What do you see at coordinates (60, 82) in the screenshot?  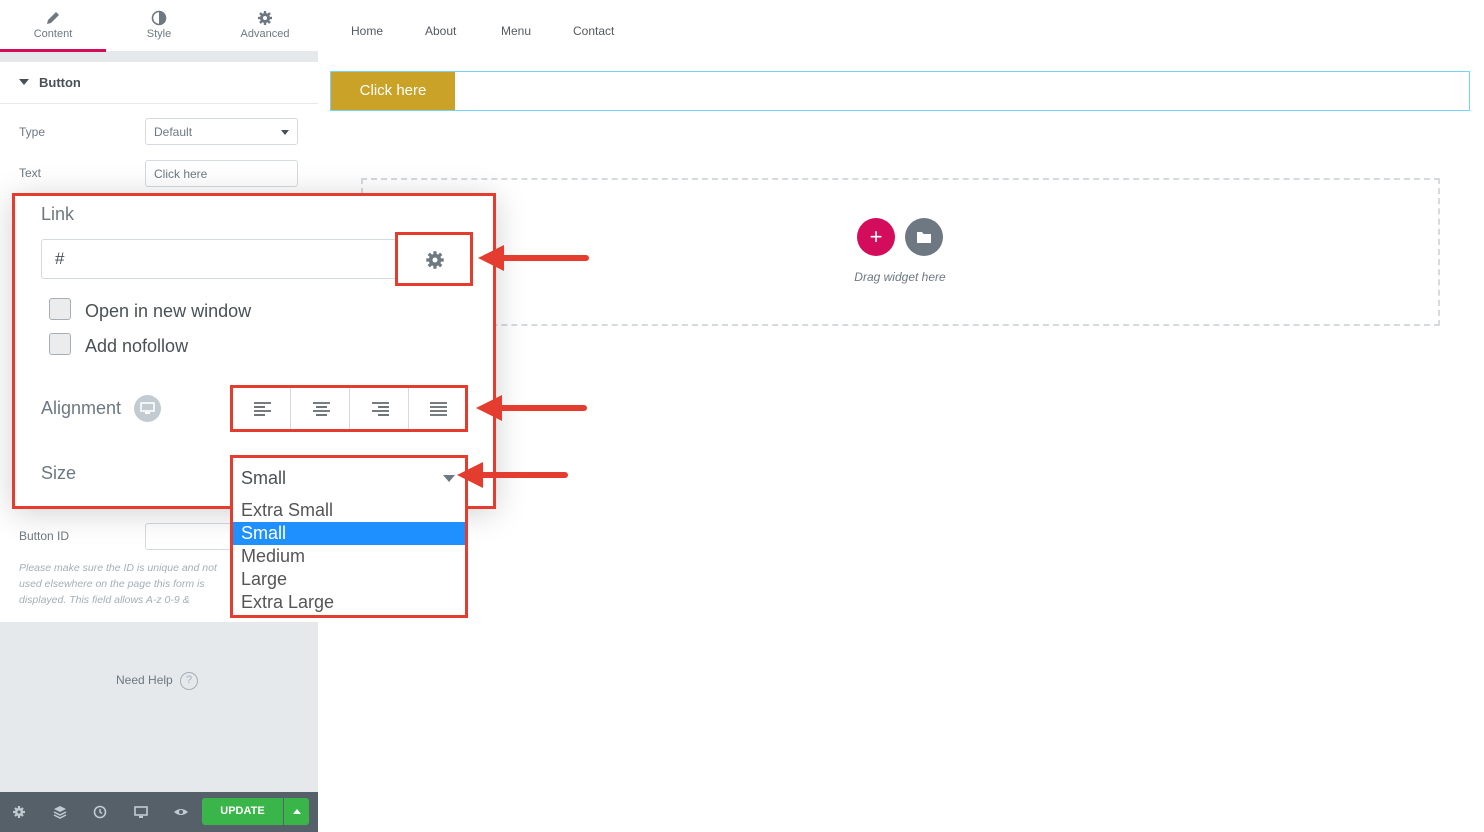 I see `section-title: Button` at bounding box center [60, 82].